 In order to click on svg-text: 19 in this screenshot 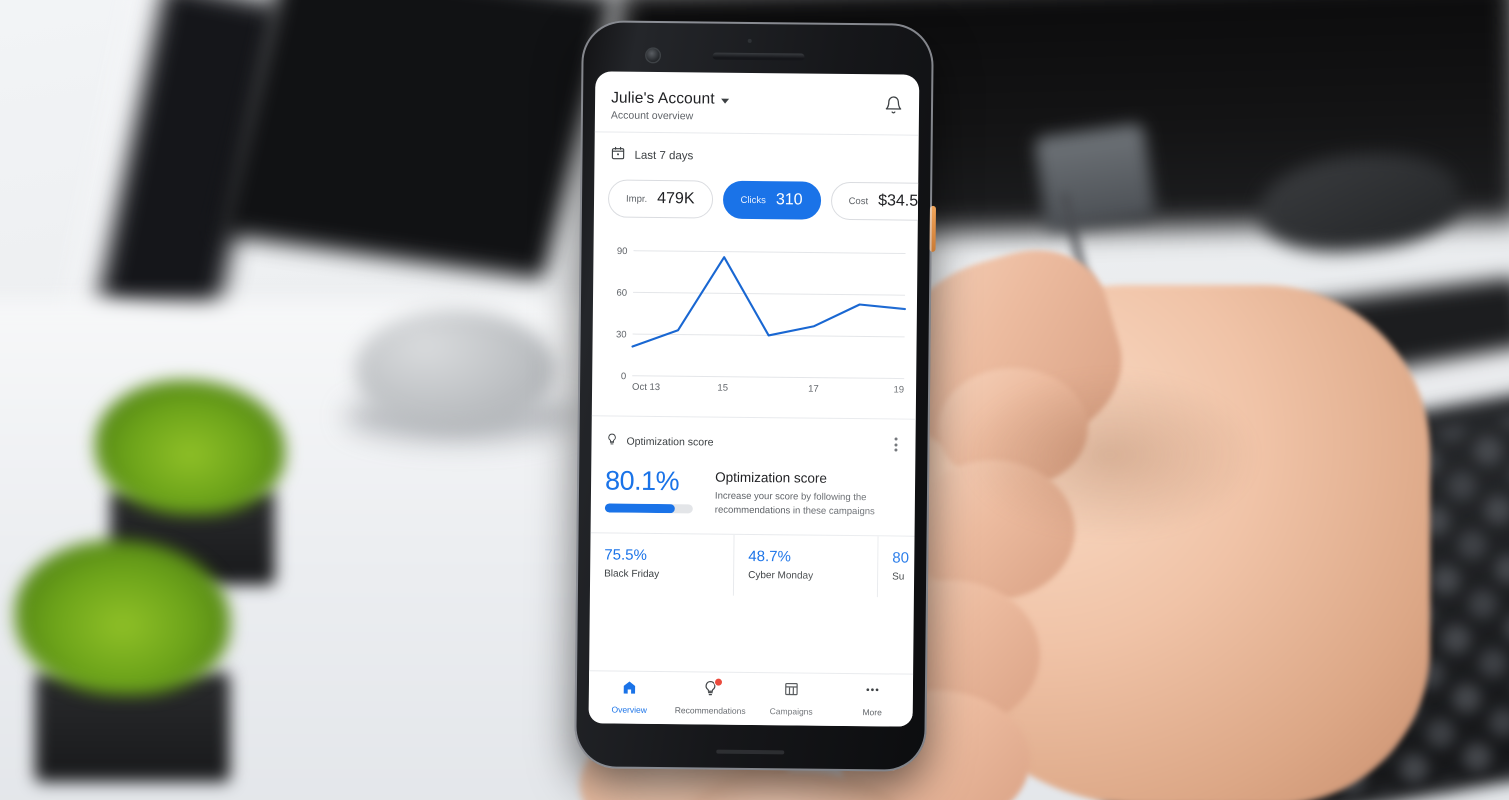, I will do `click(898, 389)`.